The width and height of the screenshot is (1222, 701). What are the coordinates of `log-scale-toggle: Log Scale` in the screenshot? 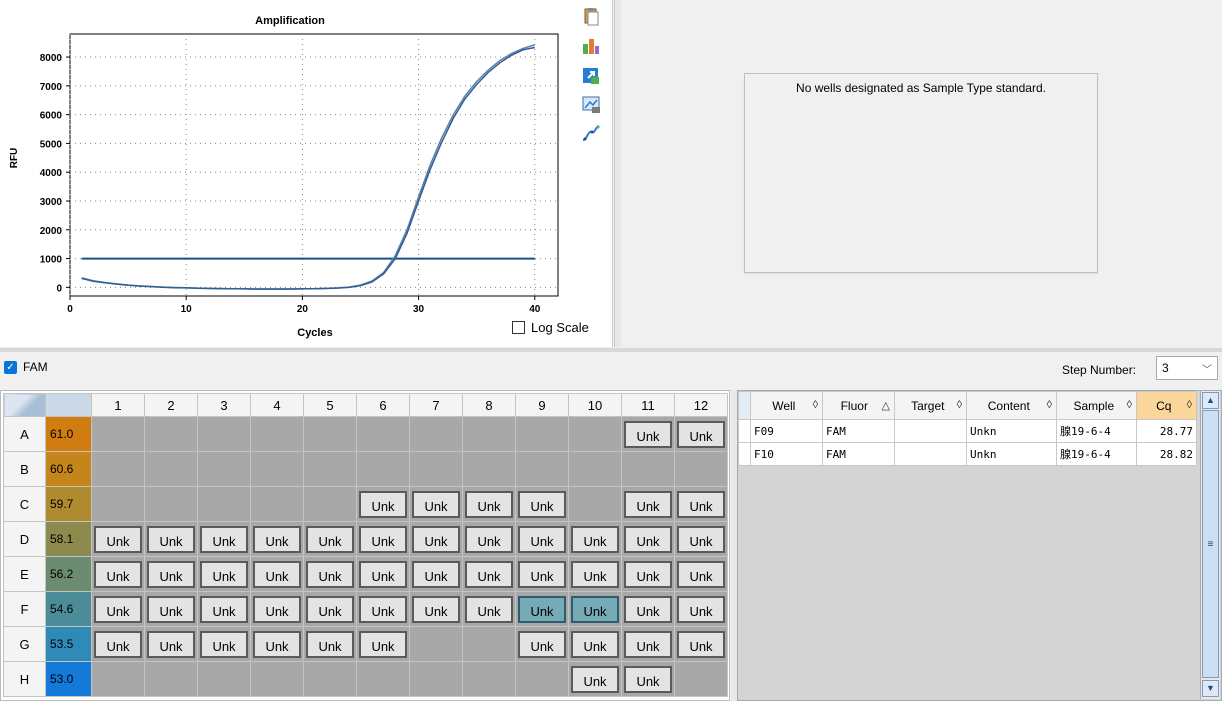 It's located at (550, 327).